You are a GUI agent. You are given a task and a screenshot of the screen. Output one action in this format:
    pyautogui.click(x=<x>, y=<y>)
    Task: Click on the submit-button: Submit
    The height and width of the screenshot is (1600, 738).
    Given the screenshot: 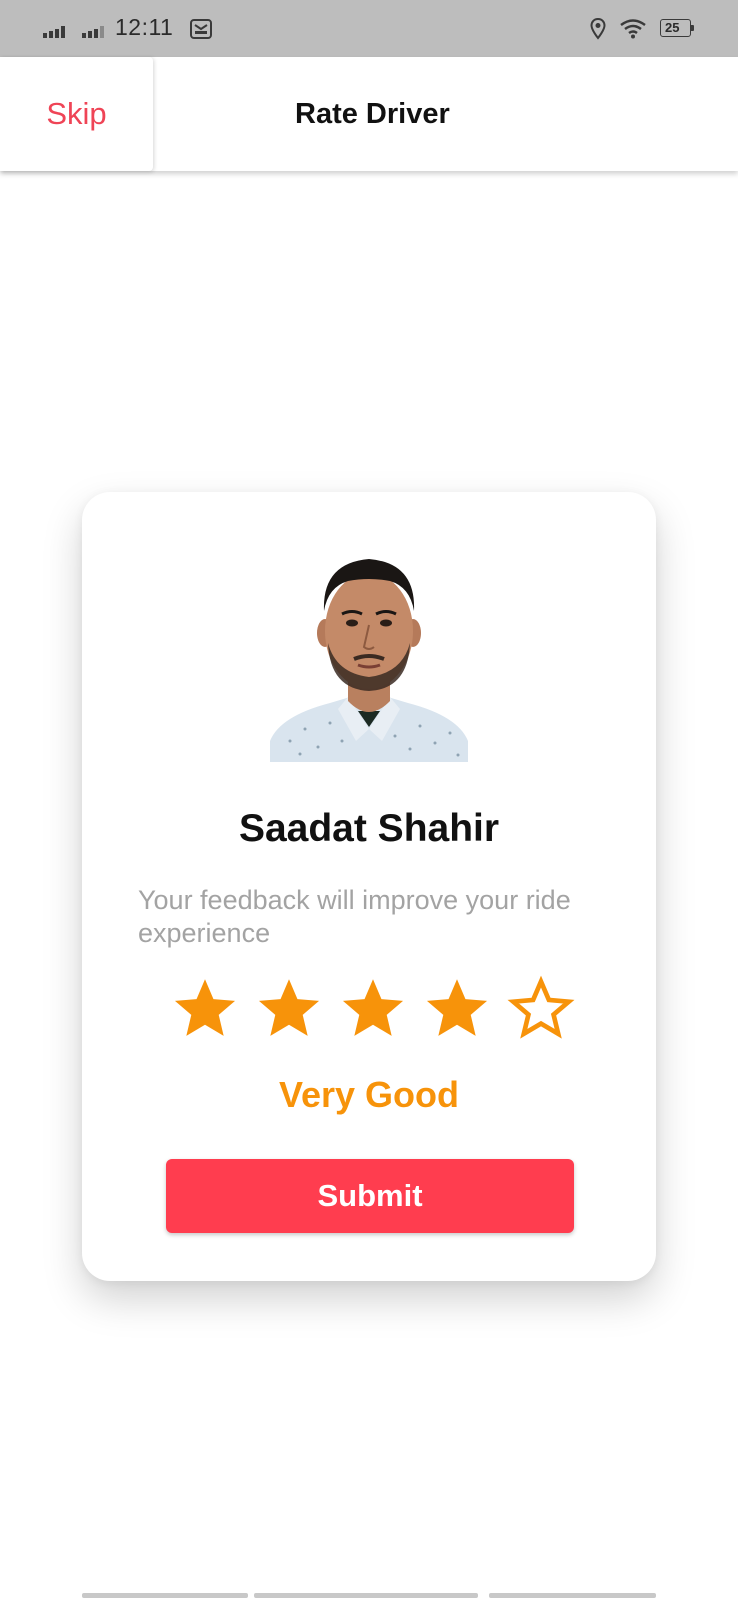 What is the action you would take?
    pyautogui.click(x=370, y=1196)
    